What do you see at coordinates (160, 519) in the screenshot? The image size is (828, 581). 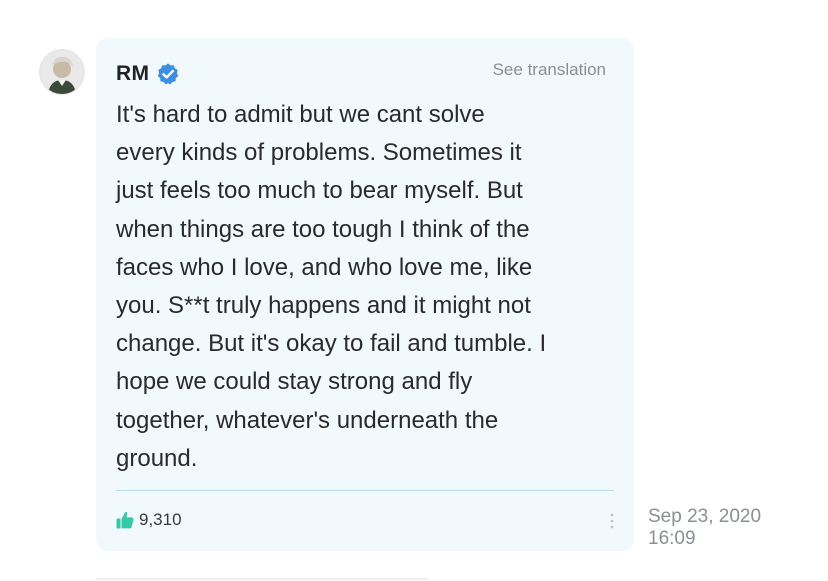 I see `like-count: 9,310` at bounding box center [160, 519].